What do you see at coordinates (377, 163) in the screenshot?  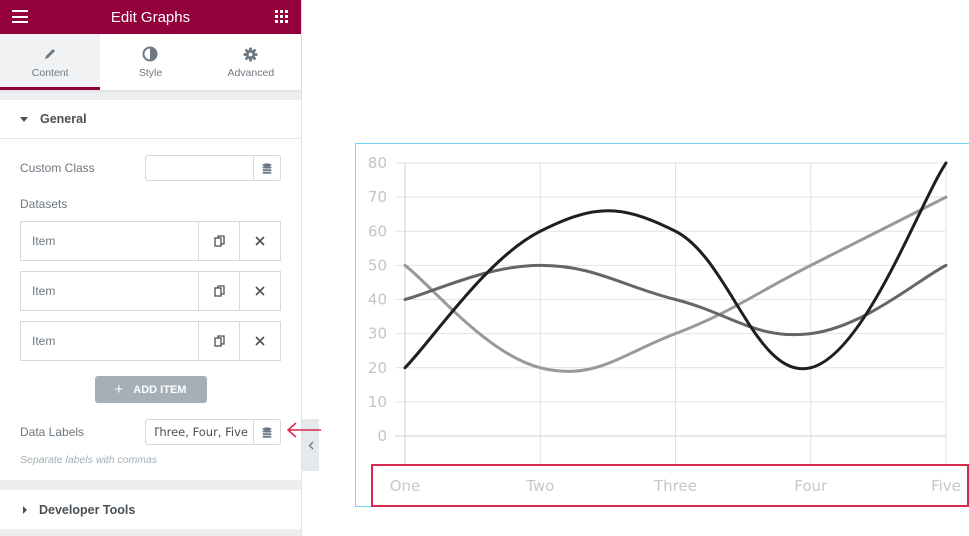 I see `y-tick-label: 80` at bounding box center [377, 163].